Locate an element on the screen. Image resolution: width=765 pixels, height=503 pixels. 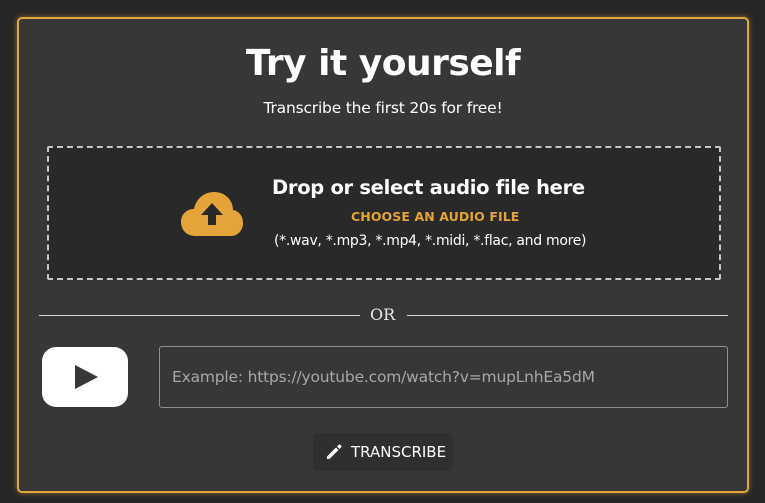
page-subtitle: Transcribe the first 20s for free! is located at coordinates (383, 108).